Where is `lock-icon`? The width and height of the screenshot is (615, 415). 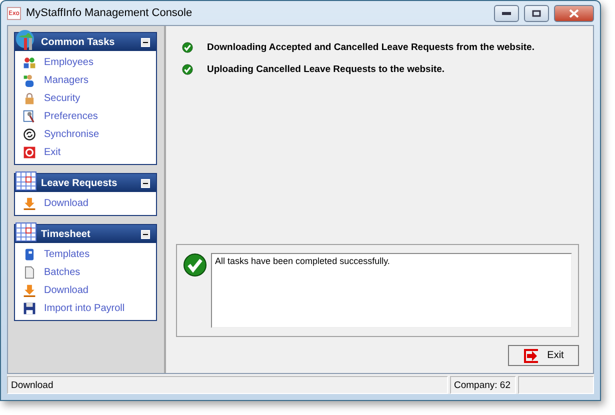 lock-icon is located at coordinates (29, 98).